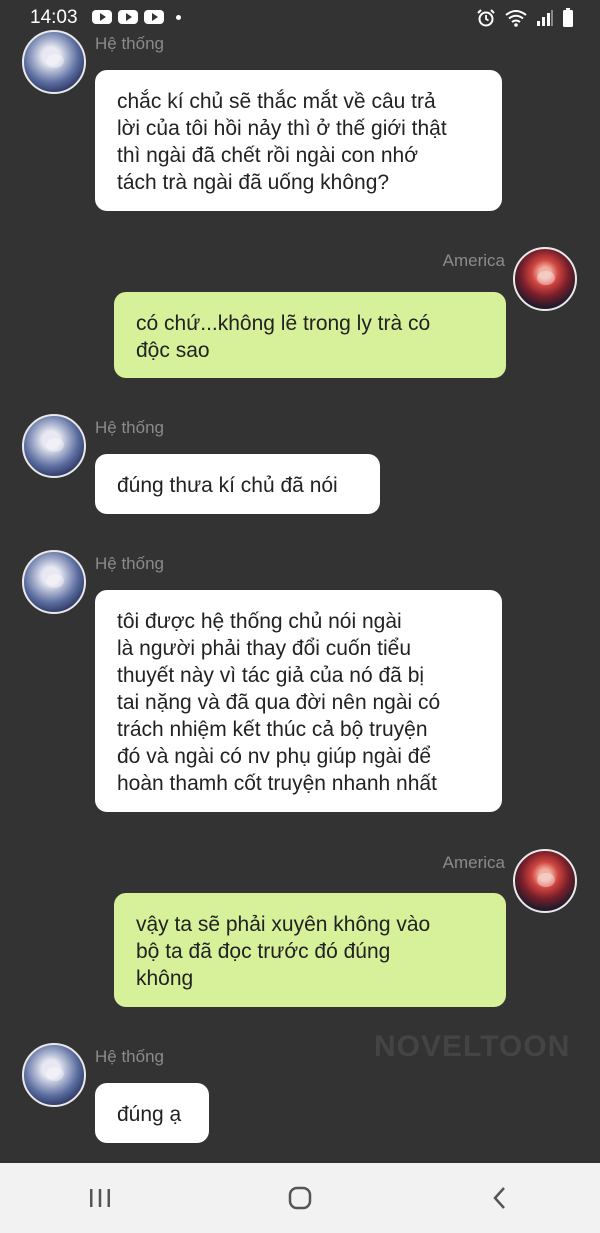  Describe the element at coordinates (472, 1046) in the screenshot. I see `watermark-logo: NOVELTOON` at that location.